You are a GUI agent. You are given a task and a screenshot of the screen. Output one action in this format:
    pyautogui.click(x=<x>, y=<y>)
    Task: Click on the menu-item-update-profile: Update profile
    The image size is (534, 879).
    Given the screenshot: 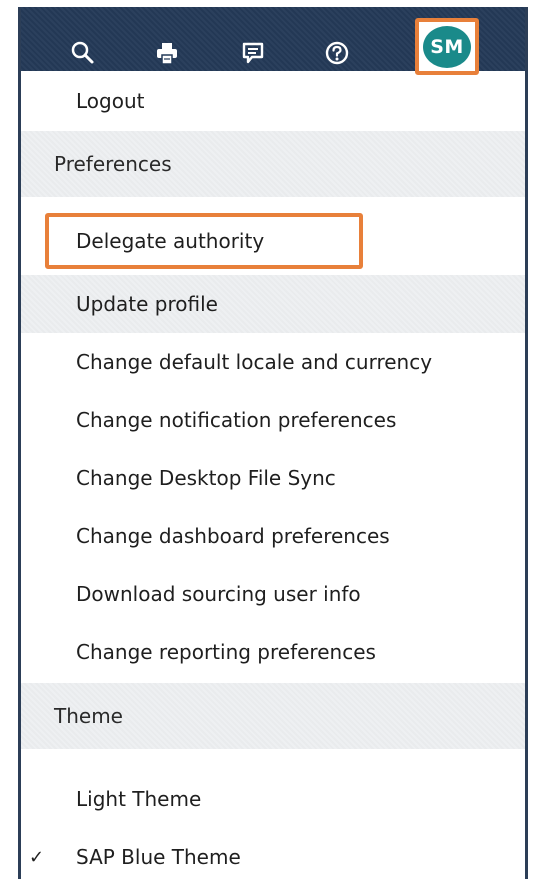 What is the action you would take?
    pyautogui.click(x=273, y=304)
    